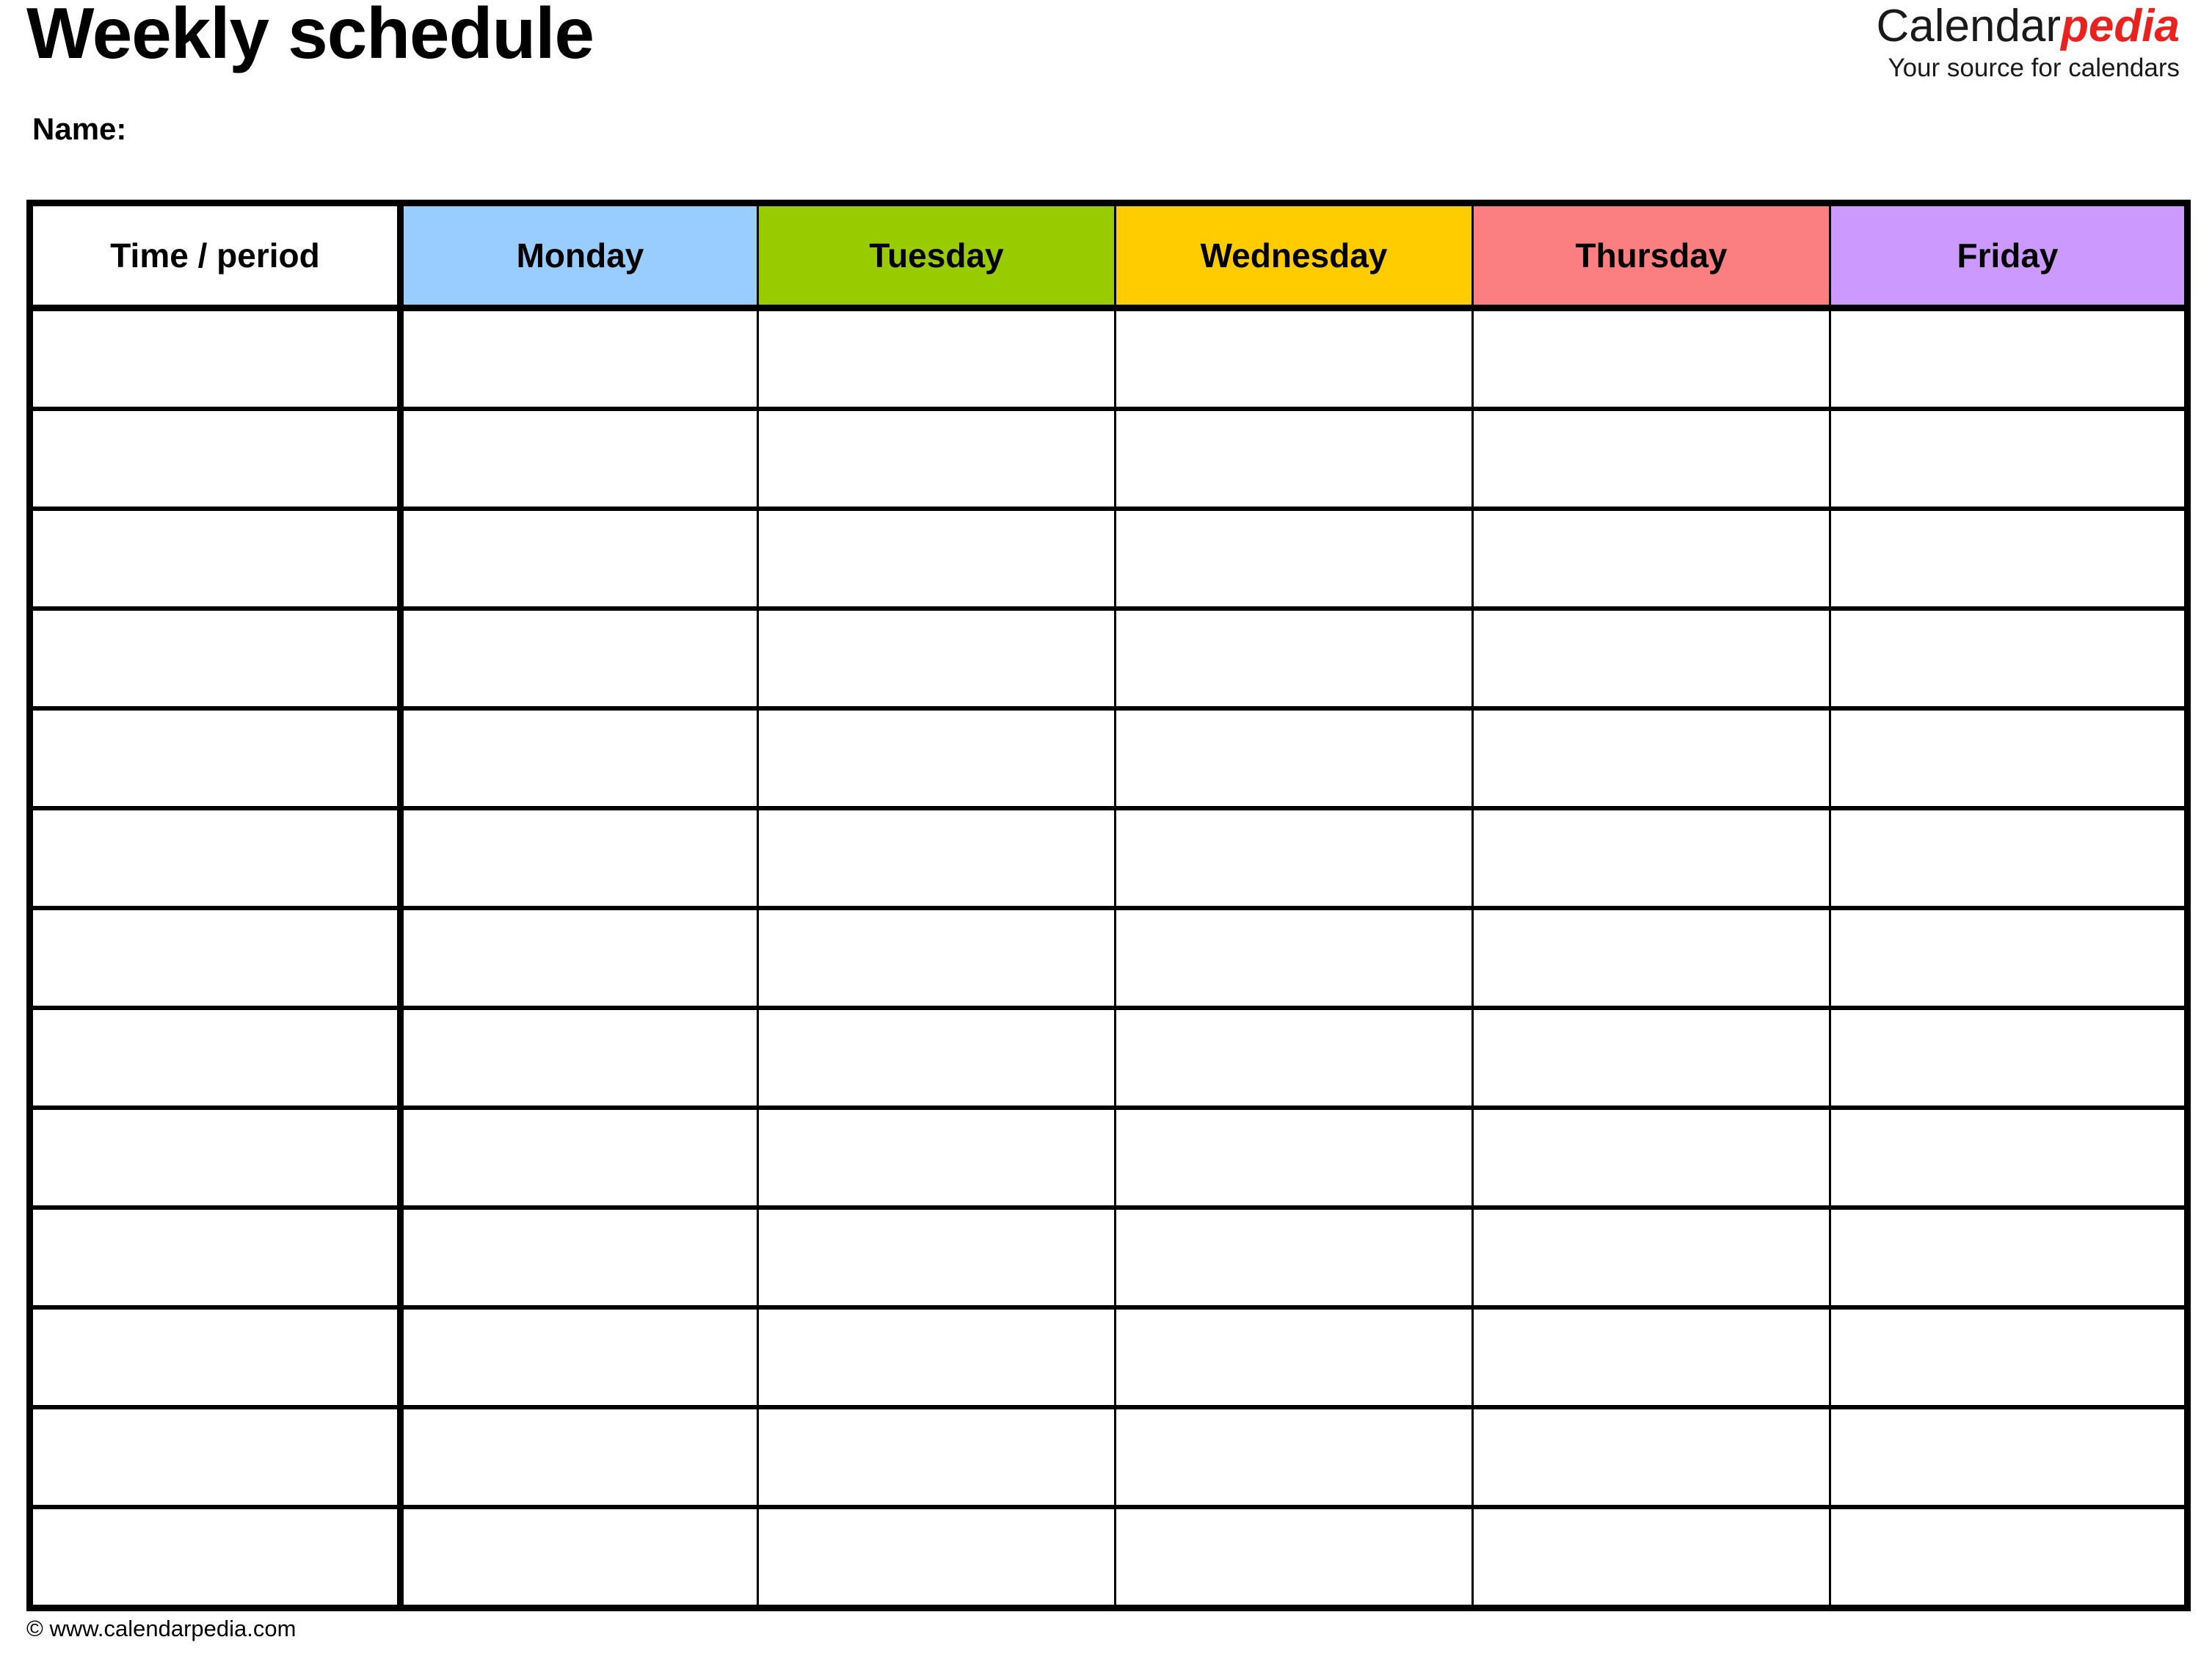  What do you see at coordinates (2009, 257) in the screenshot?
I see `column-header-friday: Friday` at bounding box center [2009, 257].